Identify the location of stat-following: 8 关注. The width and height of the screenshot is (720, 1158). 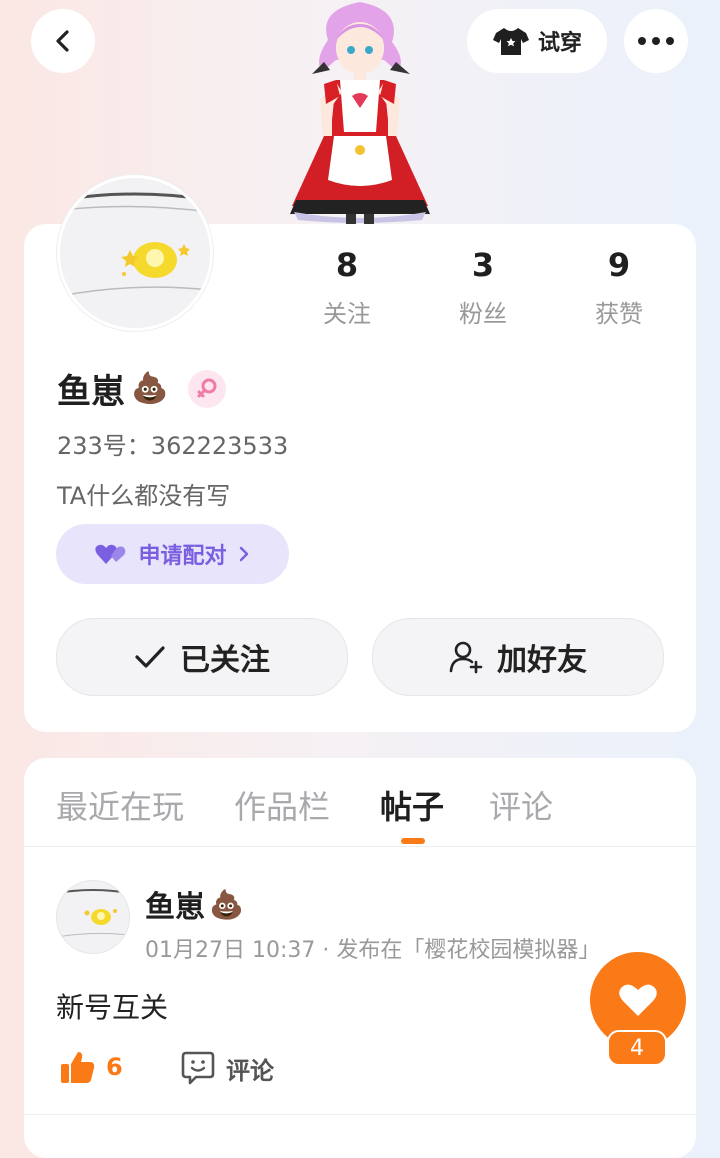
(347, 287).